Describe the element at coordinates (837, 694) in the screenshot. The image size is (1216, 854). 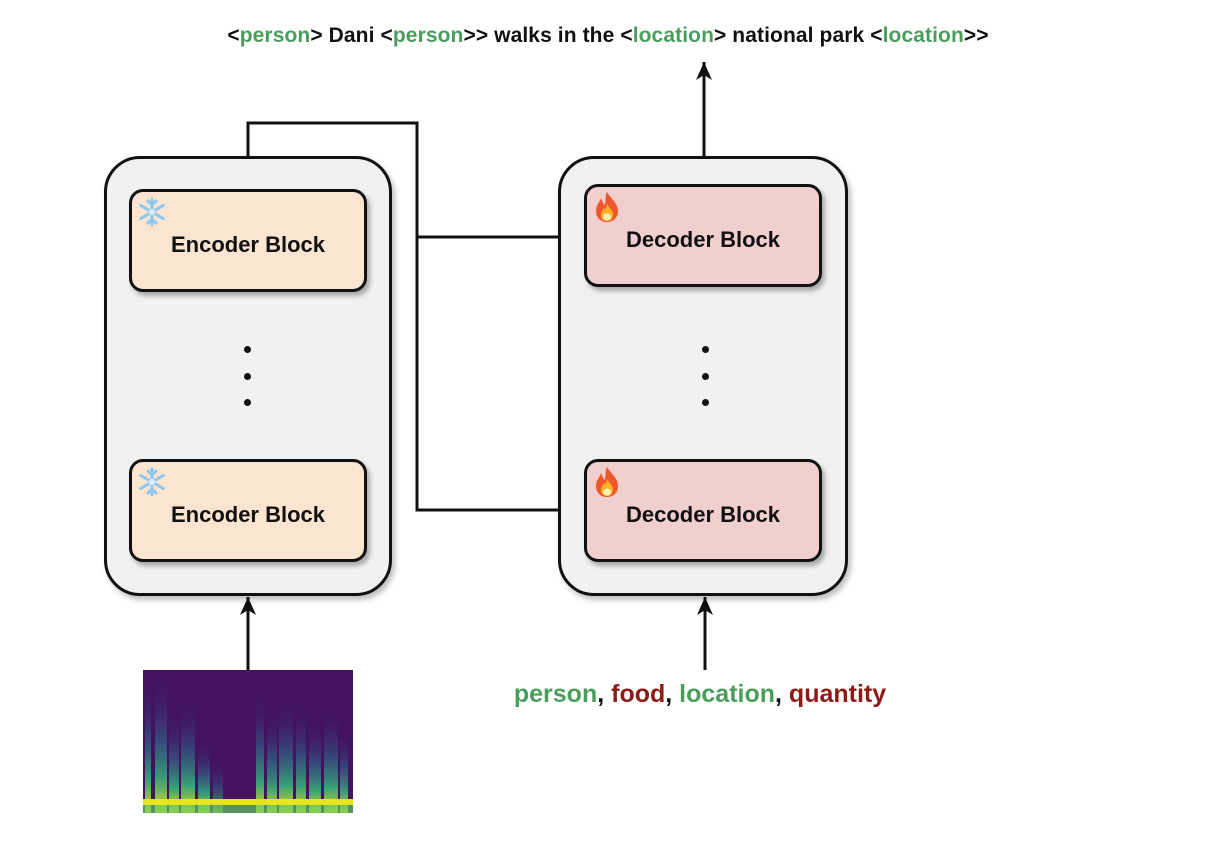
I see `entity-type-quantity: quantity` at that location.